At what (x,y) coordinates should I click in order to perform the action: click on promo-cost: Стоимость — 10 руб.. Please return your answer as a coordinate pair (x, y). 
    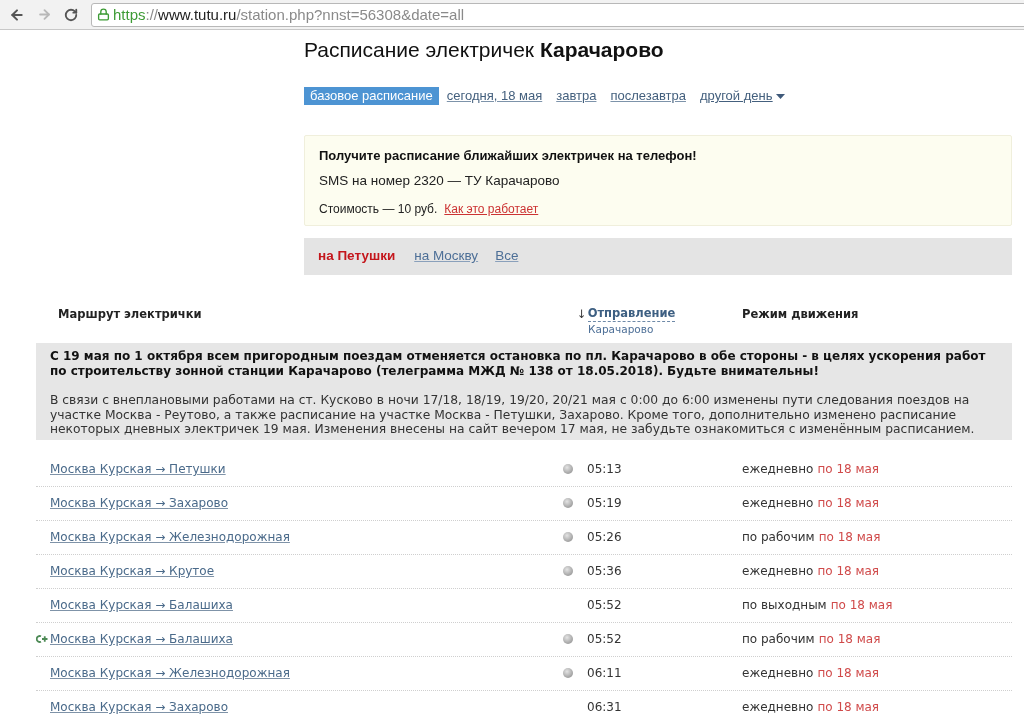
    Looking at the image, I should click on (378, 209).